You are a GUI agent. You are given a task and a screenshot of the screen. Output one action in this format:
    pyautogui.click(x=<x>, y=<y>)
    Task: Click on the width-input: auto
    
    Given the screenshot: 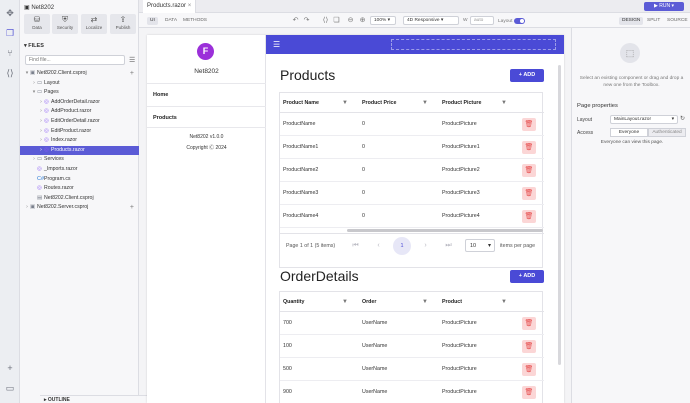 What is the action you would take?
    pyautogui.click(x=482, y=20)
    